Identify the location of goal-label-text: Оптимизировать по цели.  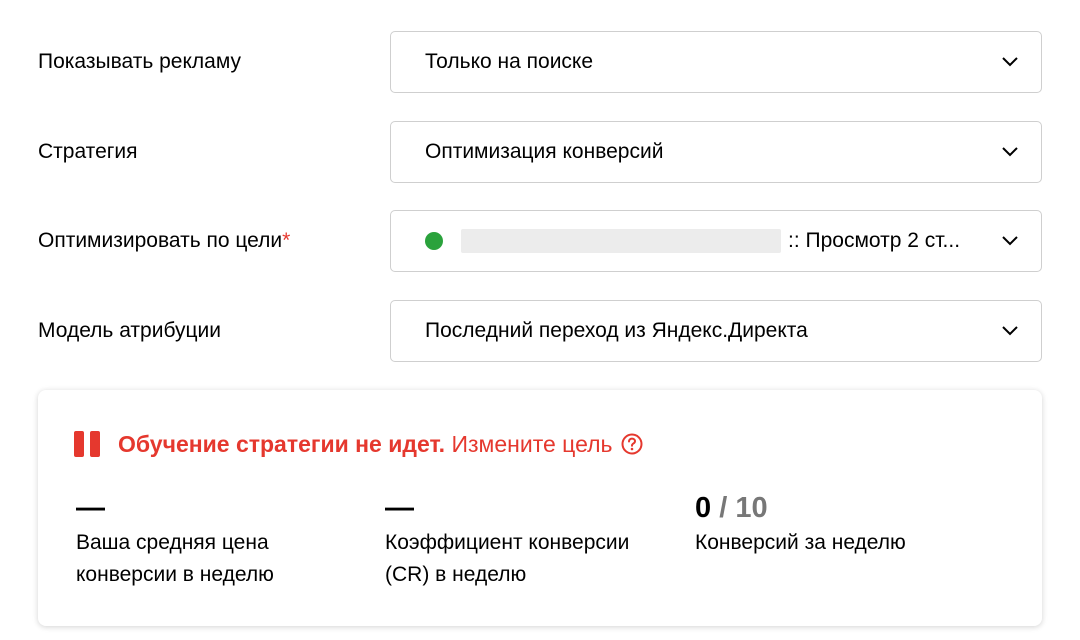
(160, 240).